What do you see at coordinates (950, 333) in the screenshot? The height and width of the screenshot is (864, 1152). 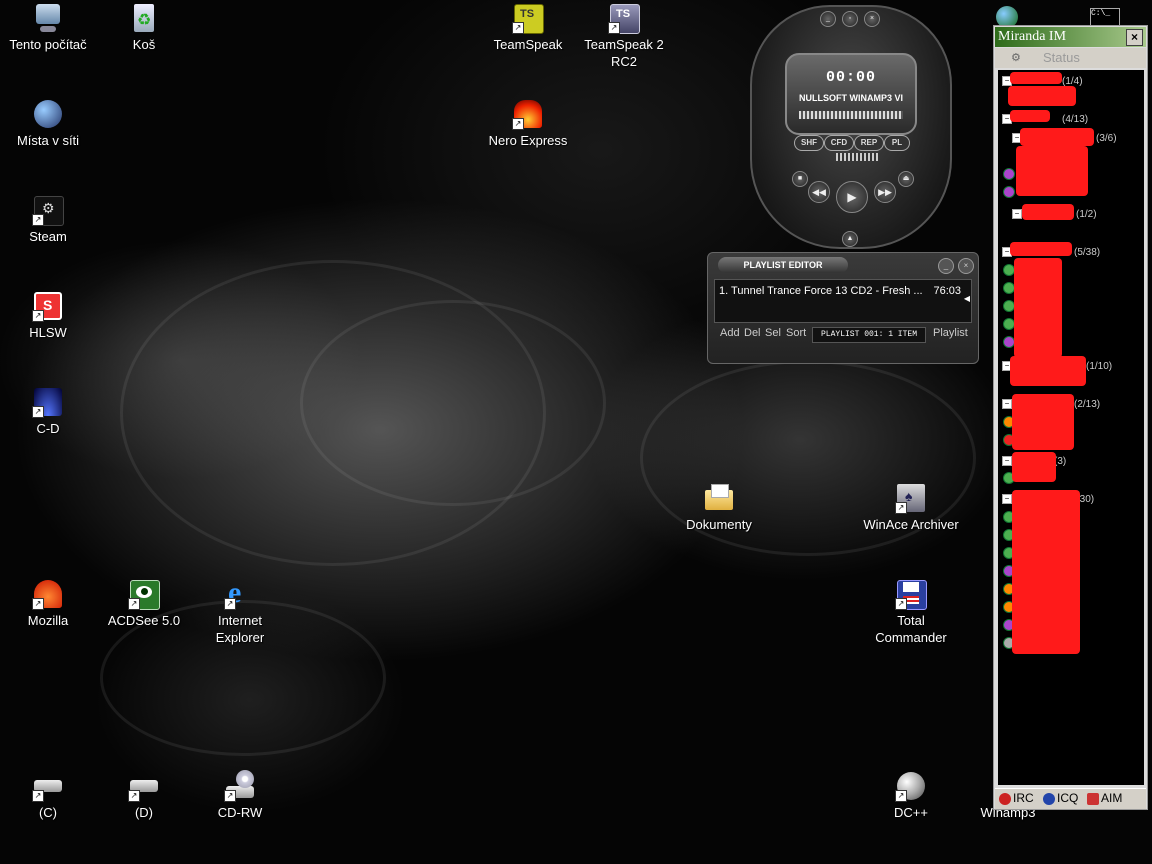 I see `playlist-menu-button: Playlist` at bounding box center [950, 333].